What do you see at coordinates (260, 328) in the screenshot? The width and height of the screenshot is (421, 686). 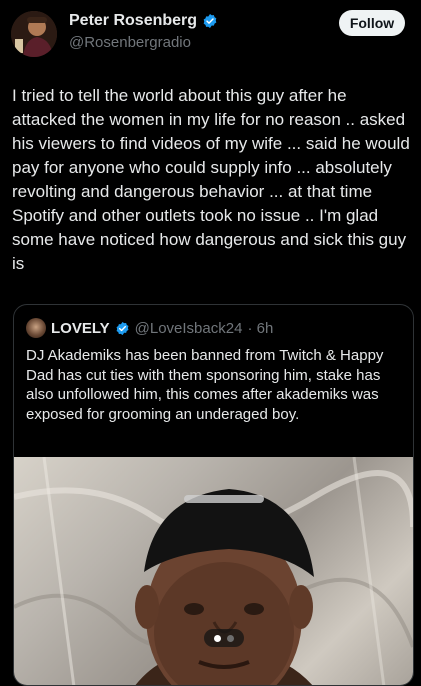 I see `quoted-tweet-time: · 6h` at bounding box center [260, 328].